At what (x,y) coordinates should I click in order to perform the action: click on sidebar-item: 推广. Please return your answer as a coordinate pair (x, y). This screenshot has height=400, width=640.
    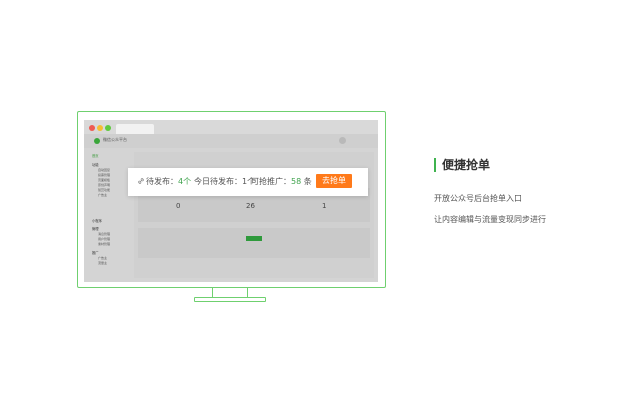
    Looking at the image, I should click on (95, 252).